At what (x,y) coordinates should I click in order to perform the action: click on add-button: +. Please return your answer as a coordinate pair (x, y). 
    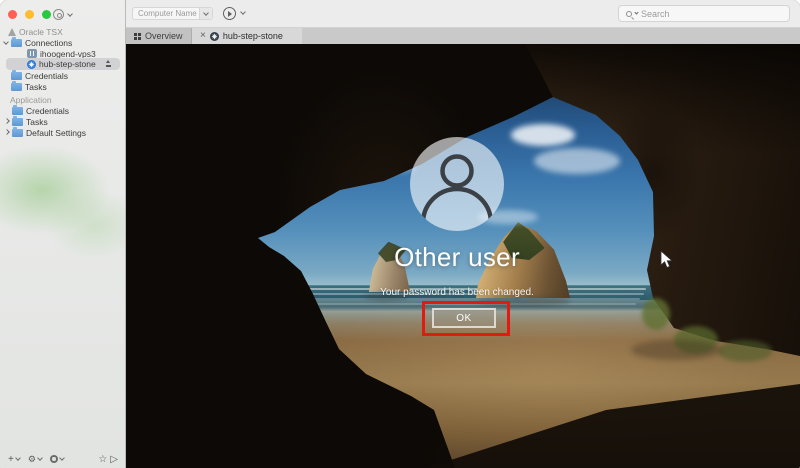
    Looking at the image, I should click on (14, 459).